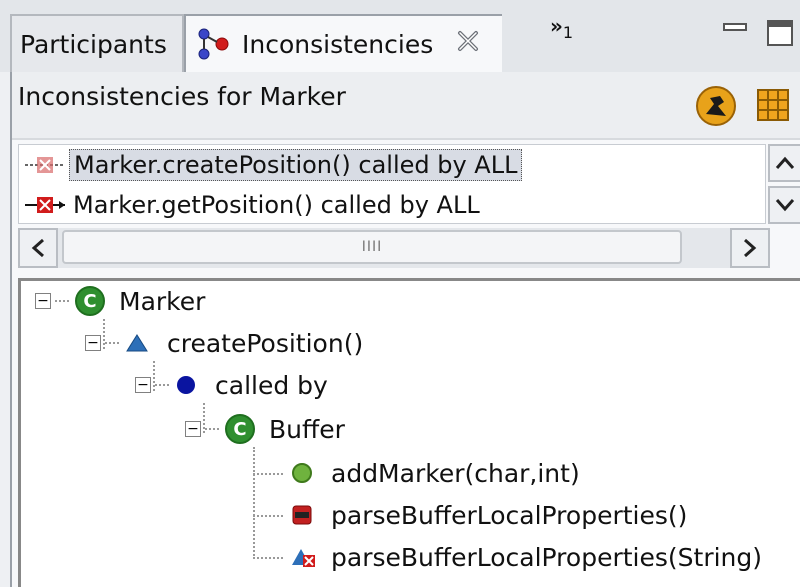 This screenshot has height=587, width=800. What do you see at coordinates (735, 30) in the screenshot?
I see `minimize-icon` at bounding box center [735, 30].